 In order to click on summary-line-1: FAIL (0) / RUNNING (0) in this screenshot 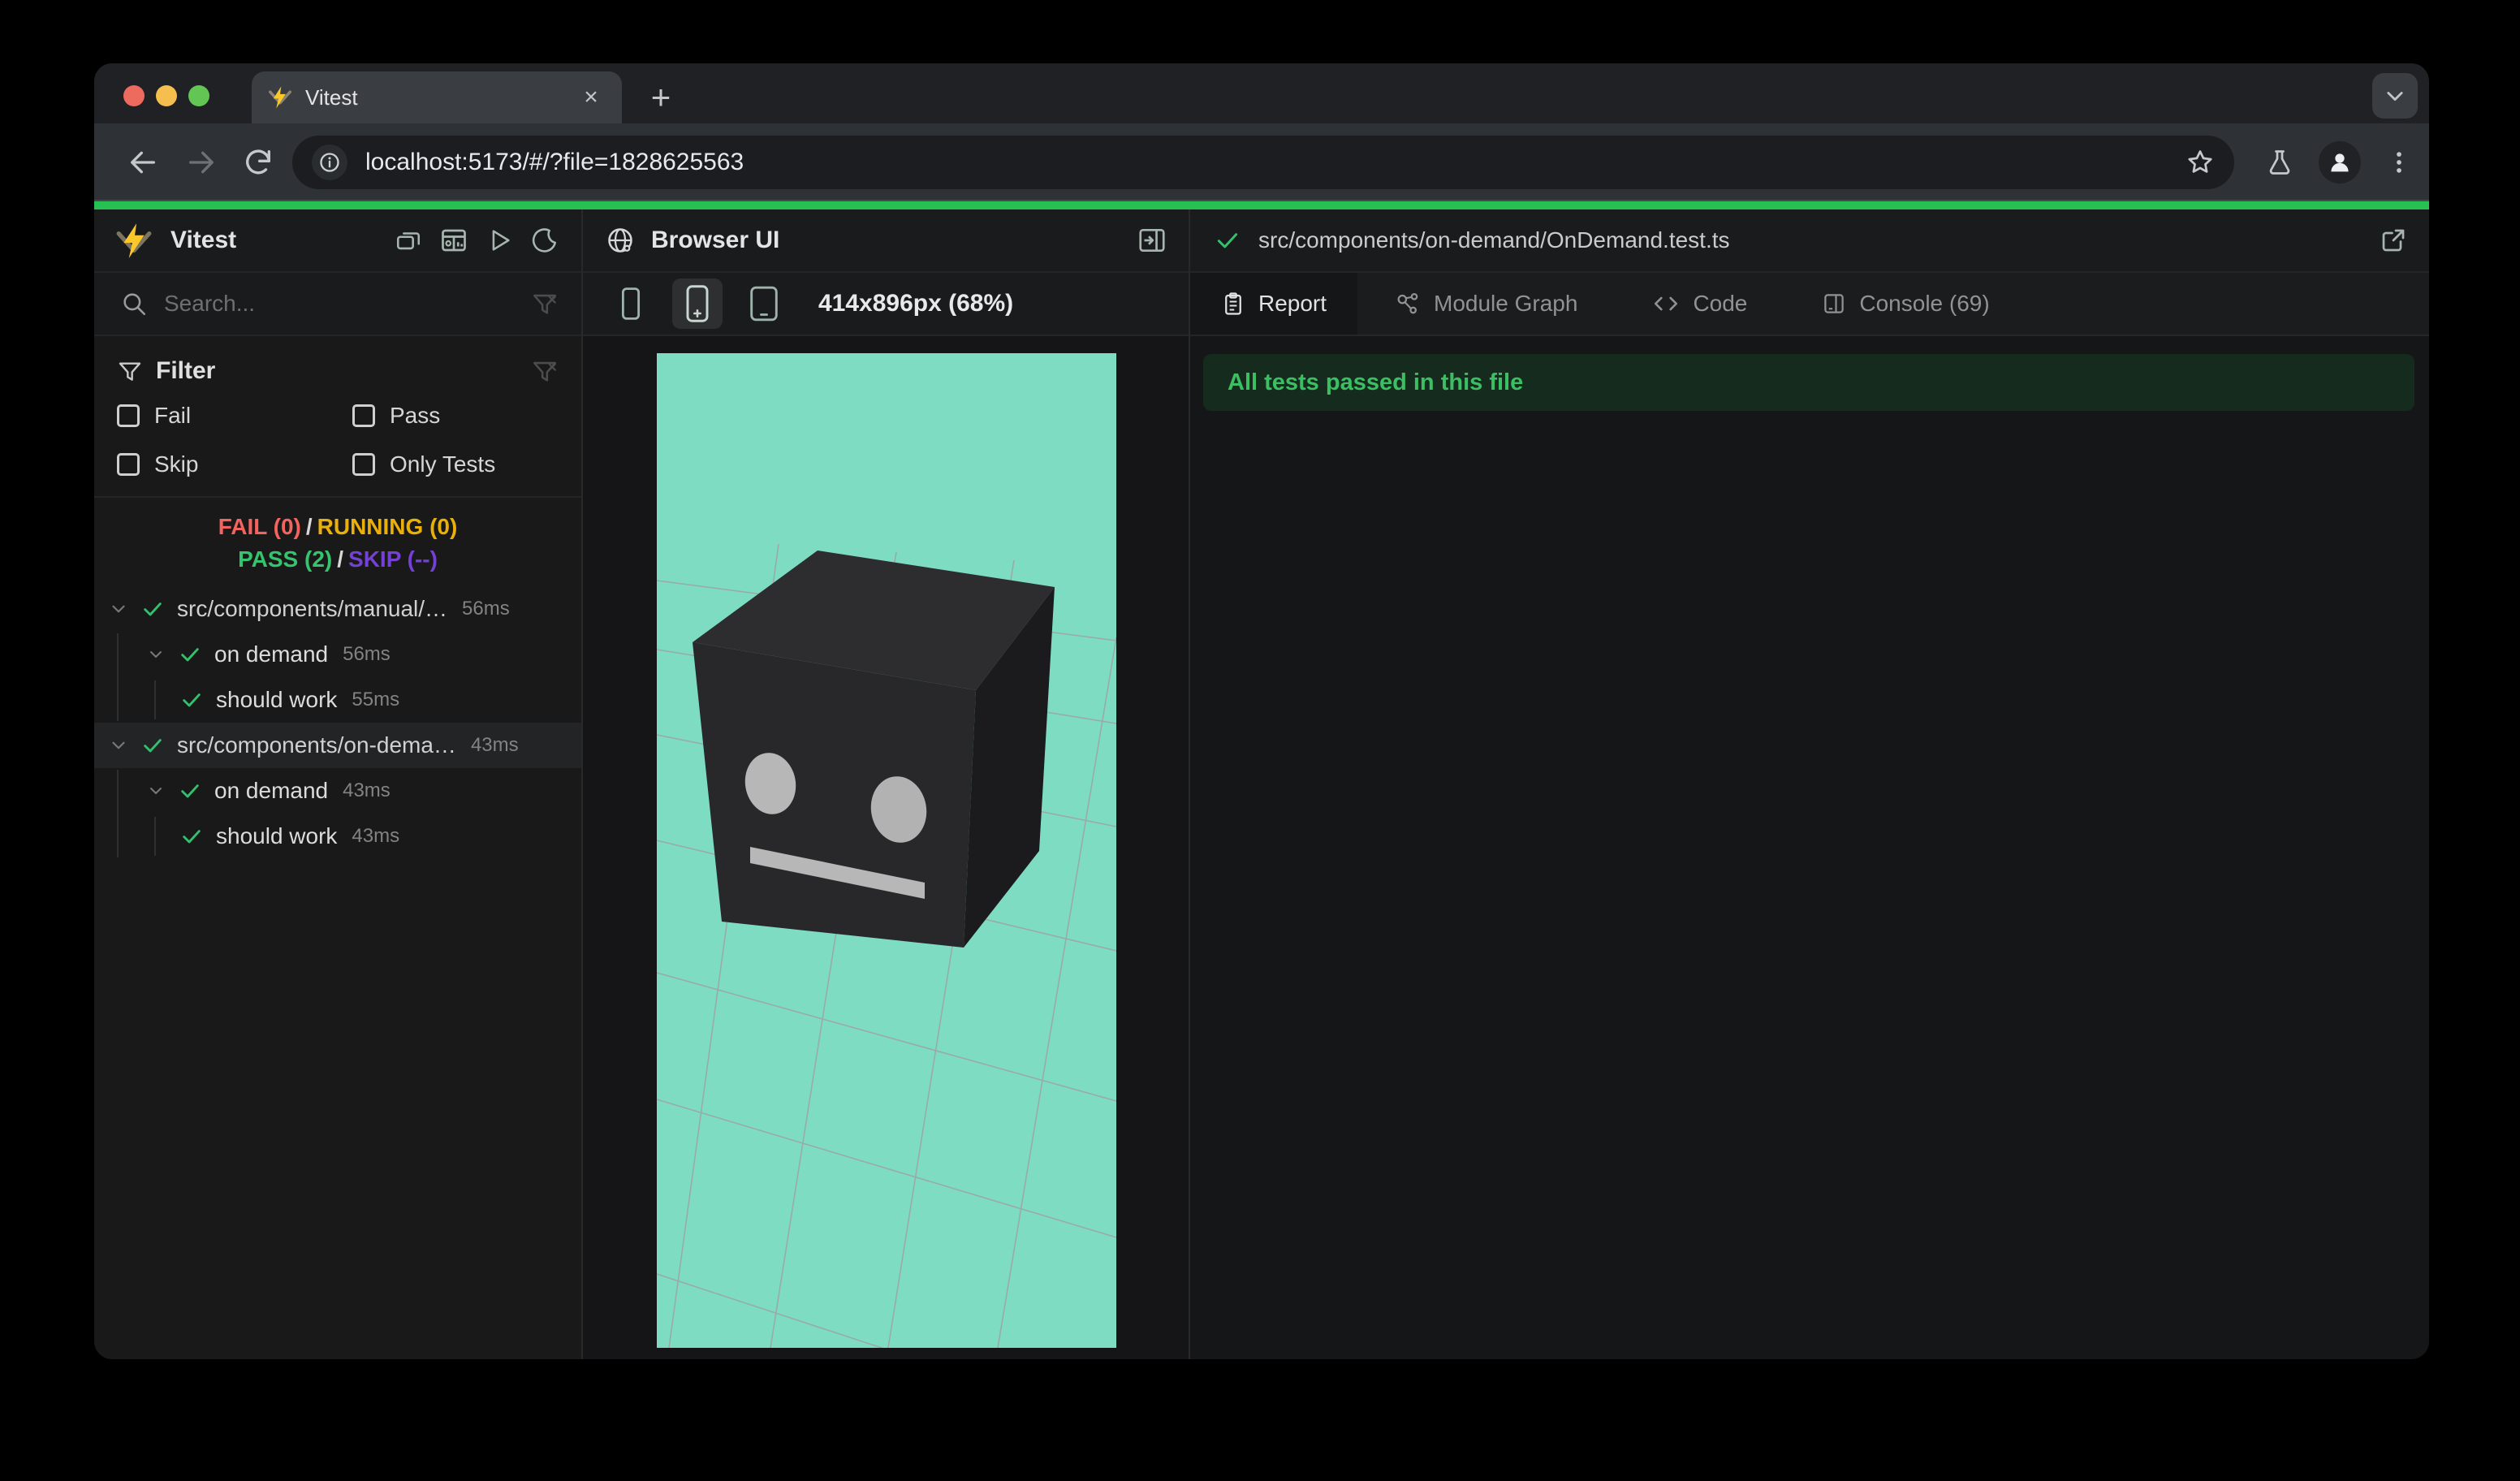, I will do `click(338, 527)`.